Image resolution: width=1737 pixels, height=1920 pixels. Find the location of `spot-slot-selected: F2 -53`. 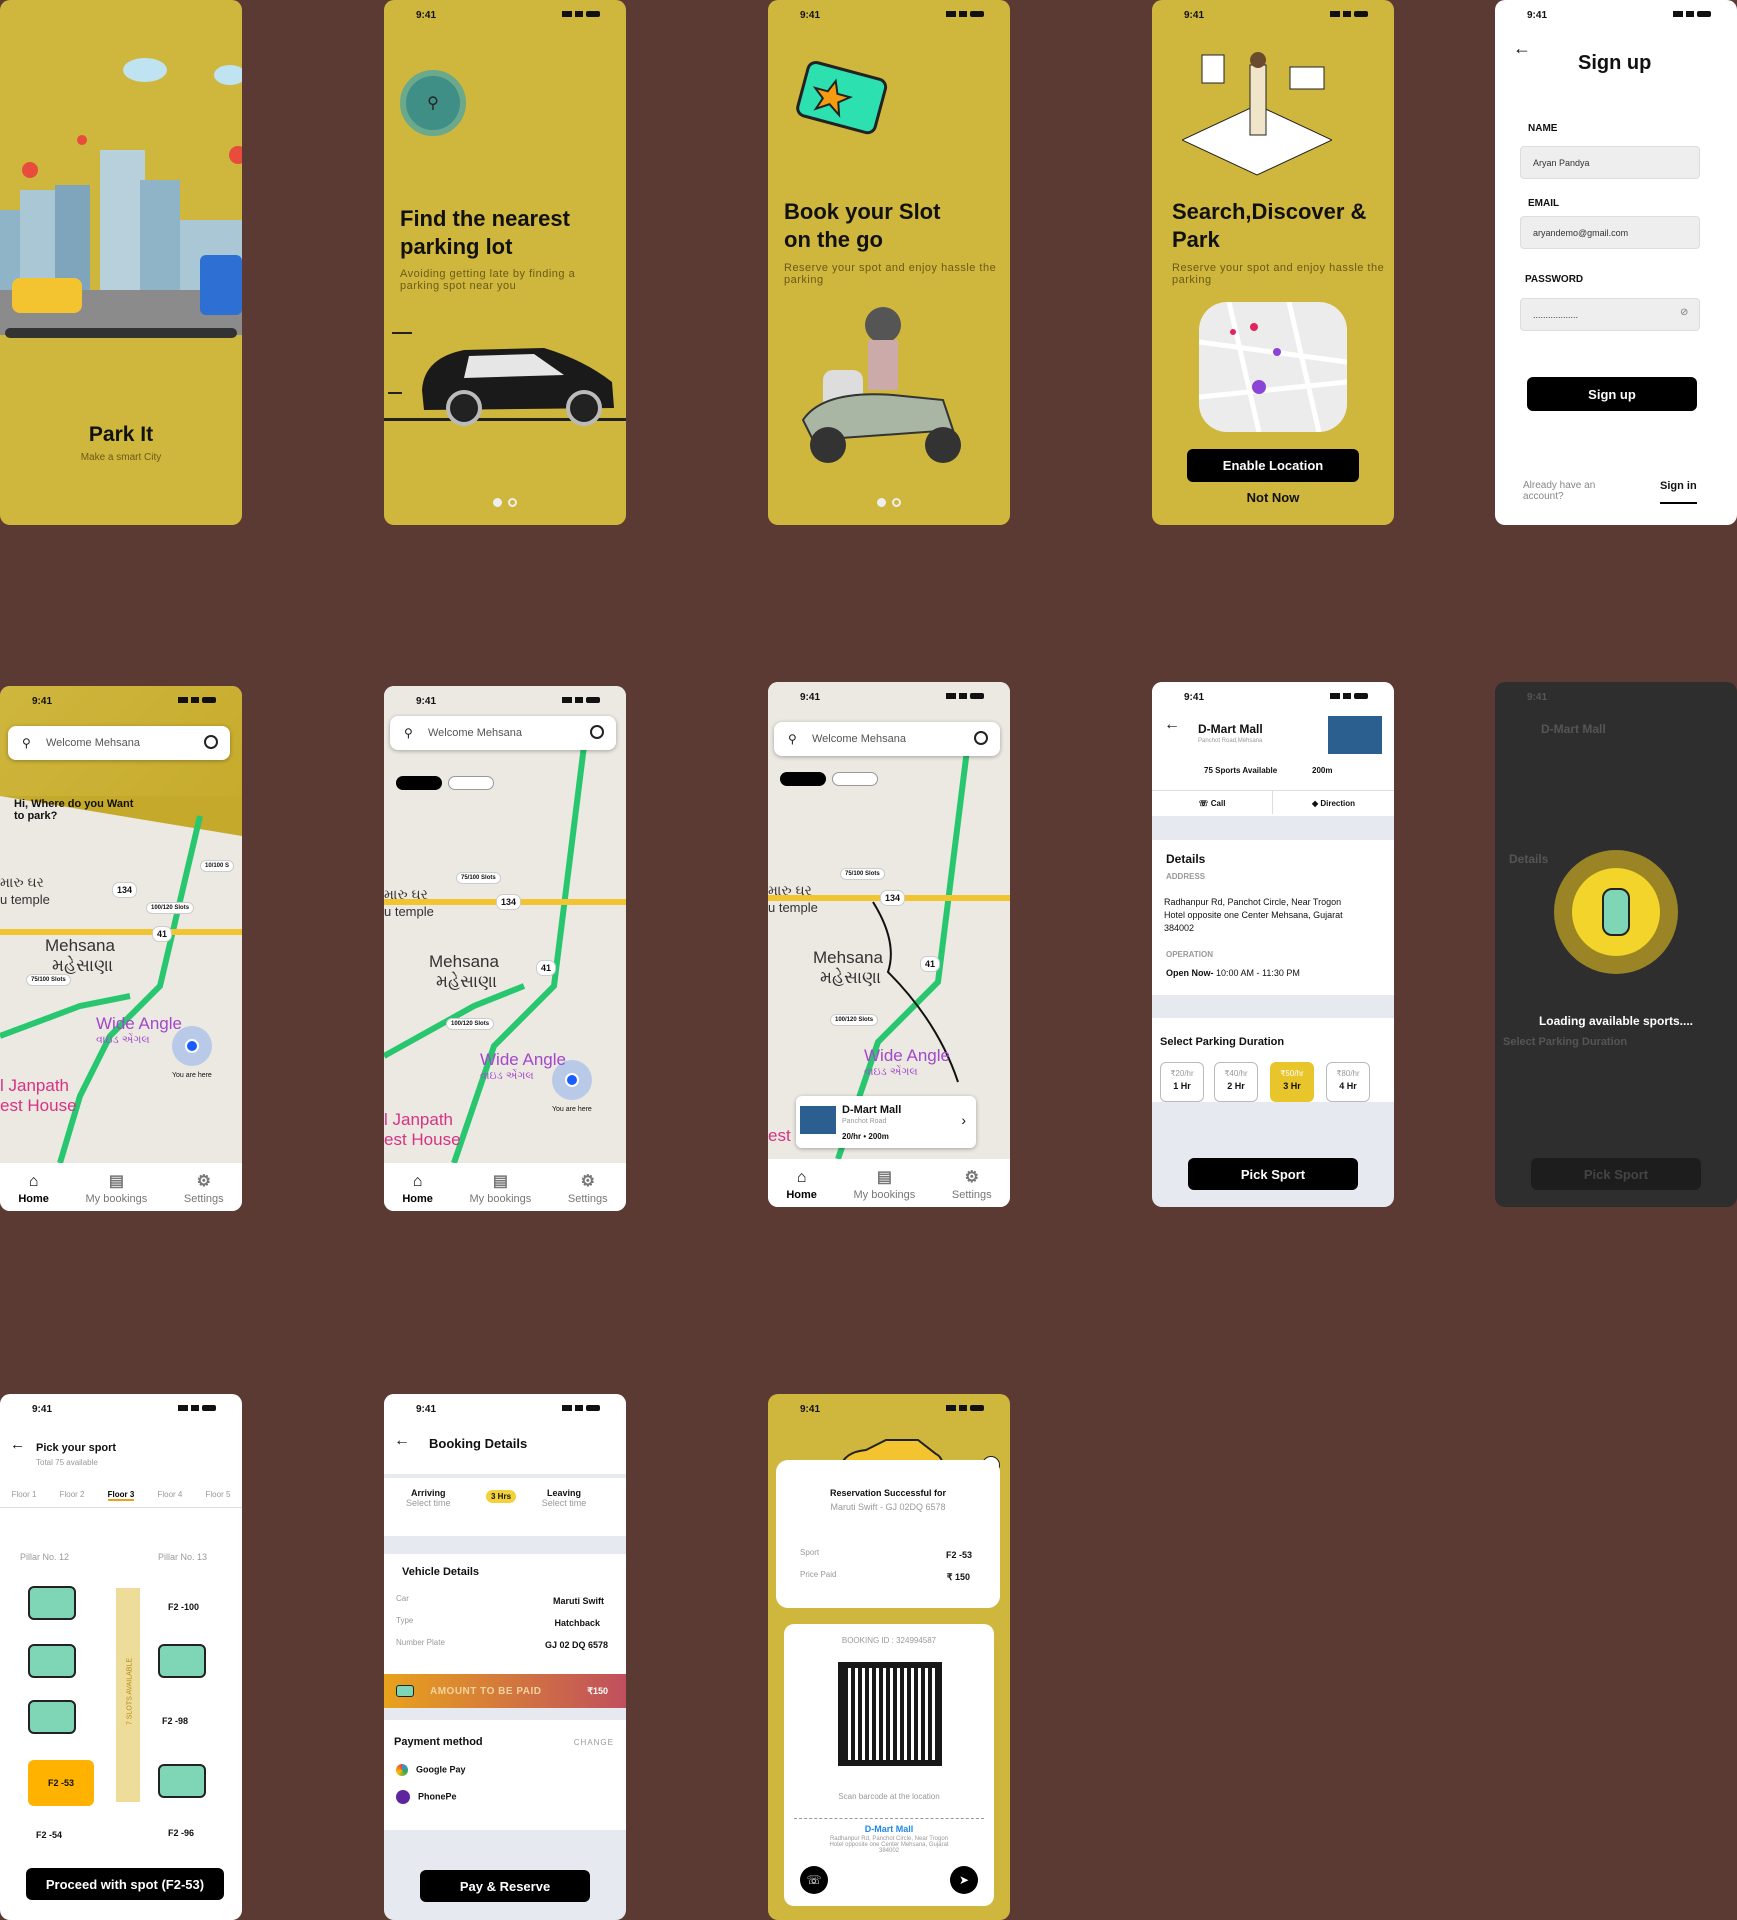

spot-slot-selected: F2 -53 is located at coordinates (61, 1783).